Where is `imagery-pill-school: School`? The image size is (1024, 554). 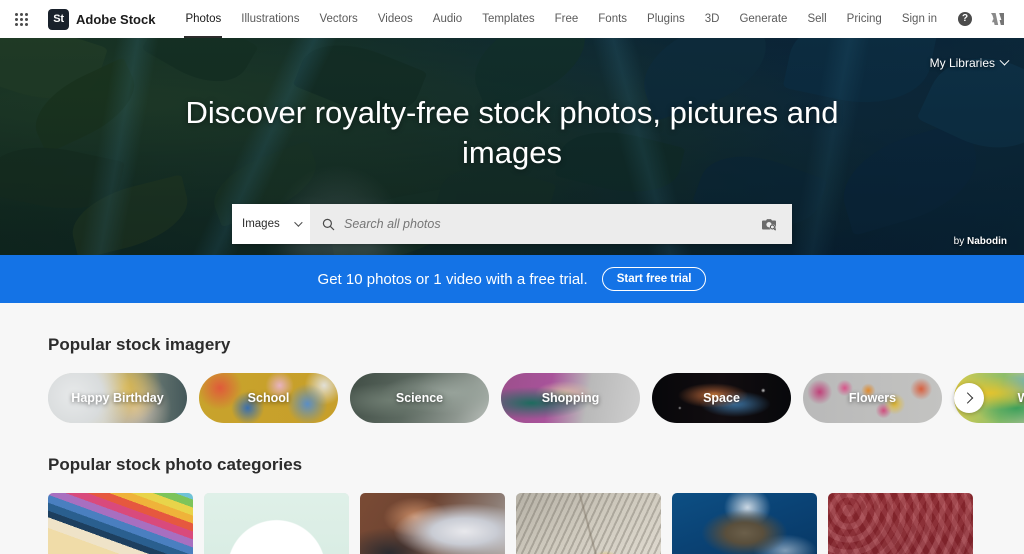
imagery-pill-school: School is located at coordinates (268, 398).